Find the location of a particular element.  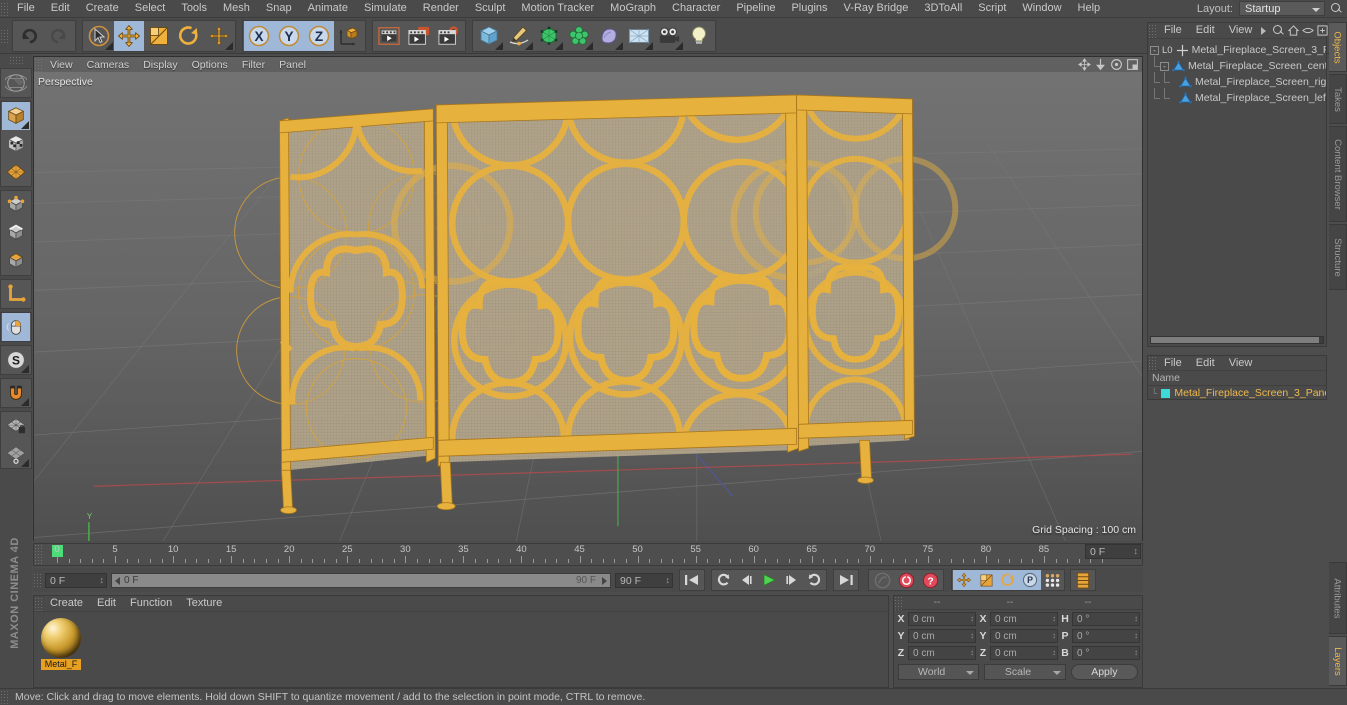

go-to-start-button is located at coordinates (692, 580).